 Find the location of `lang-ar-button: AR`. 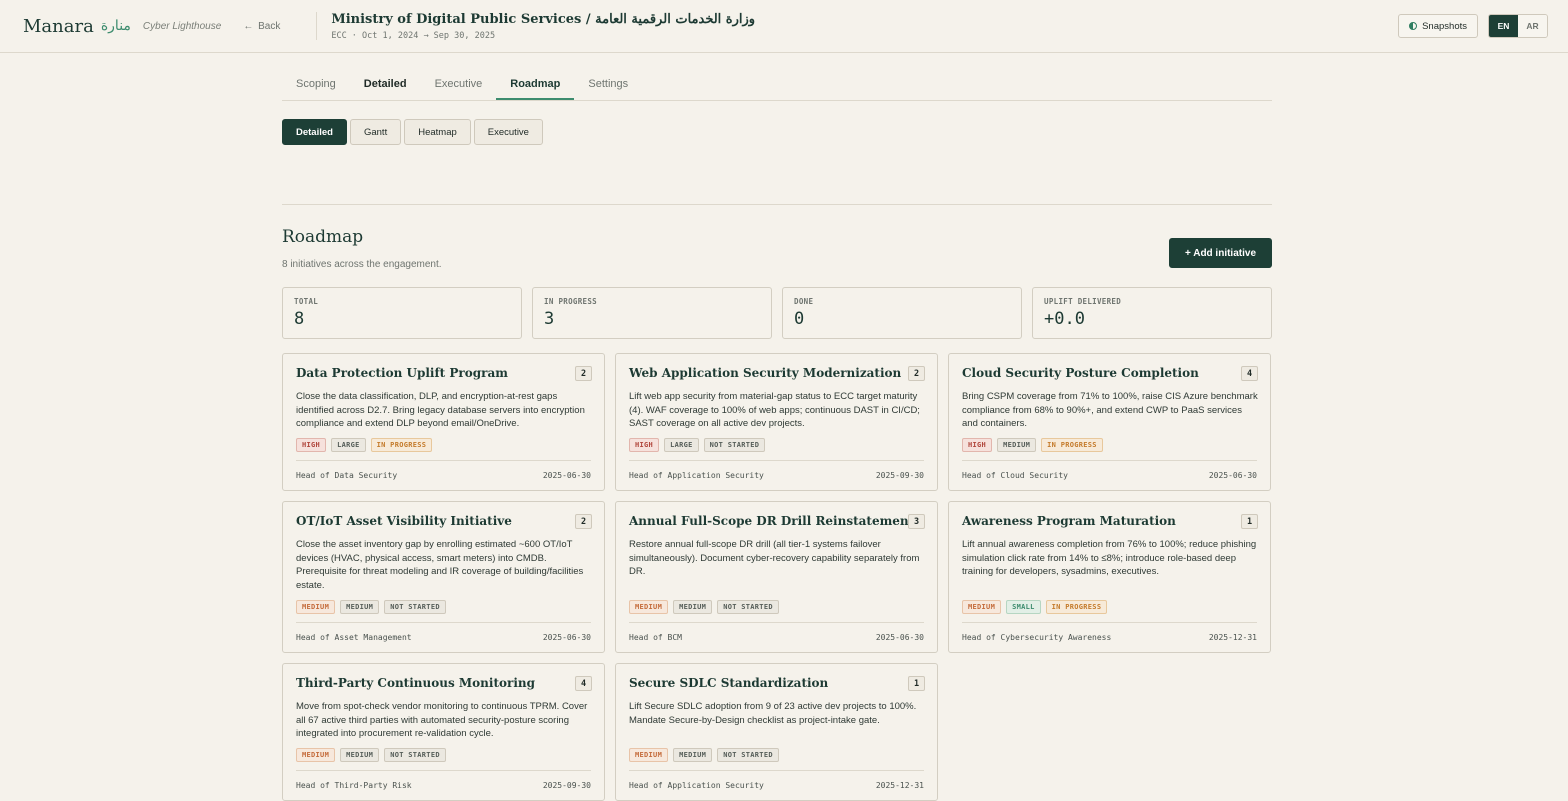

lang-ar-button: AR is located at coordinates (1532, 26).